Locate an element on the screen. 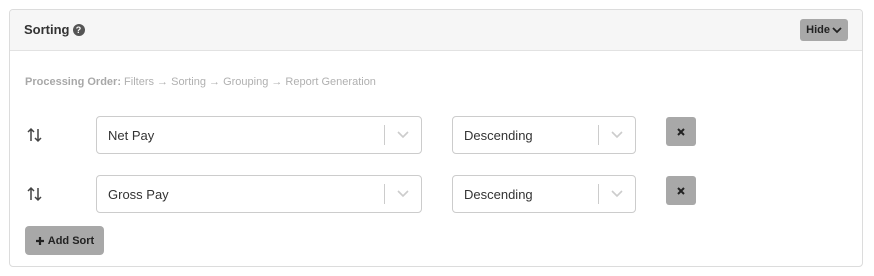 The width and height of the screenshot is (874, 276). sort-row: Net Pay Descending is located at coordinates (436, 135).